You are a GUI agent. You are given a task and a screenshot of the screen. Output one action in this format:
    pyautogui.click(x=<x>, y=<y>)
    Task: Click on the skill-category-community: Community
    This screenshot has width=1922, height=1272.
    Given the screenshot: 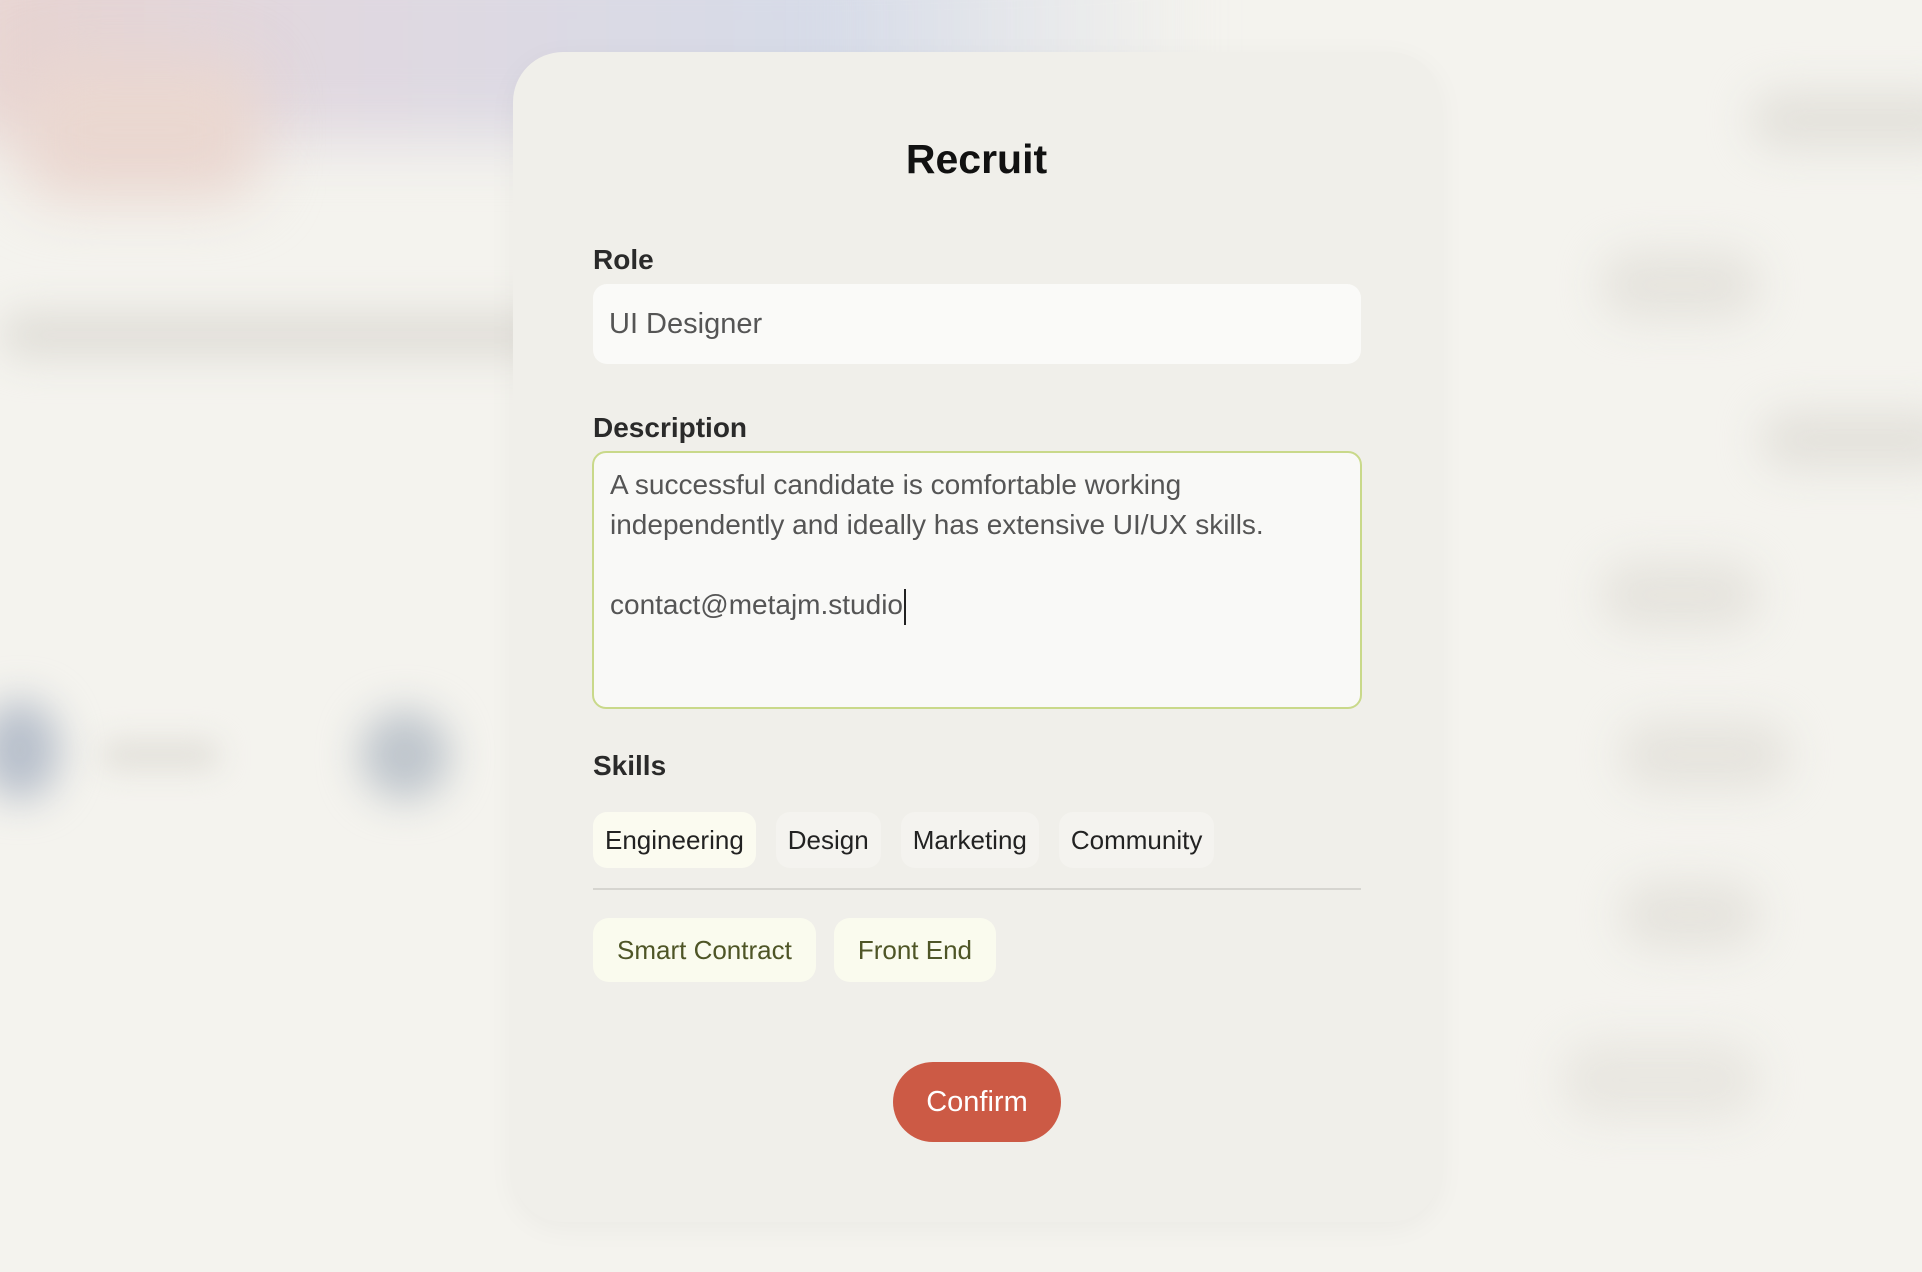 What is the action you would take?
    pyautogui.click(x=1136, y=840)
    